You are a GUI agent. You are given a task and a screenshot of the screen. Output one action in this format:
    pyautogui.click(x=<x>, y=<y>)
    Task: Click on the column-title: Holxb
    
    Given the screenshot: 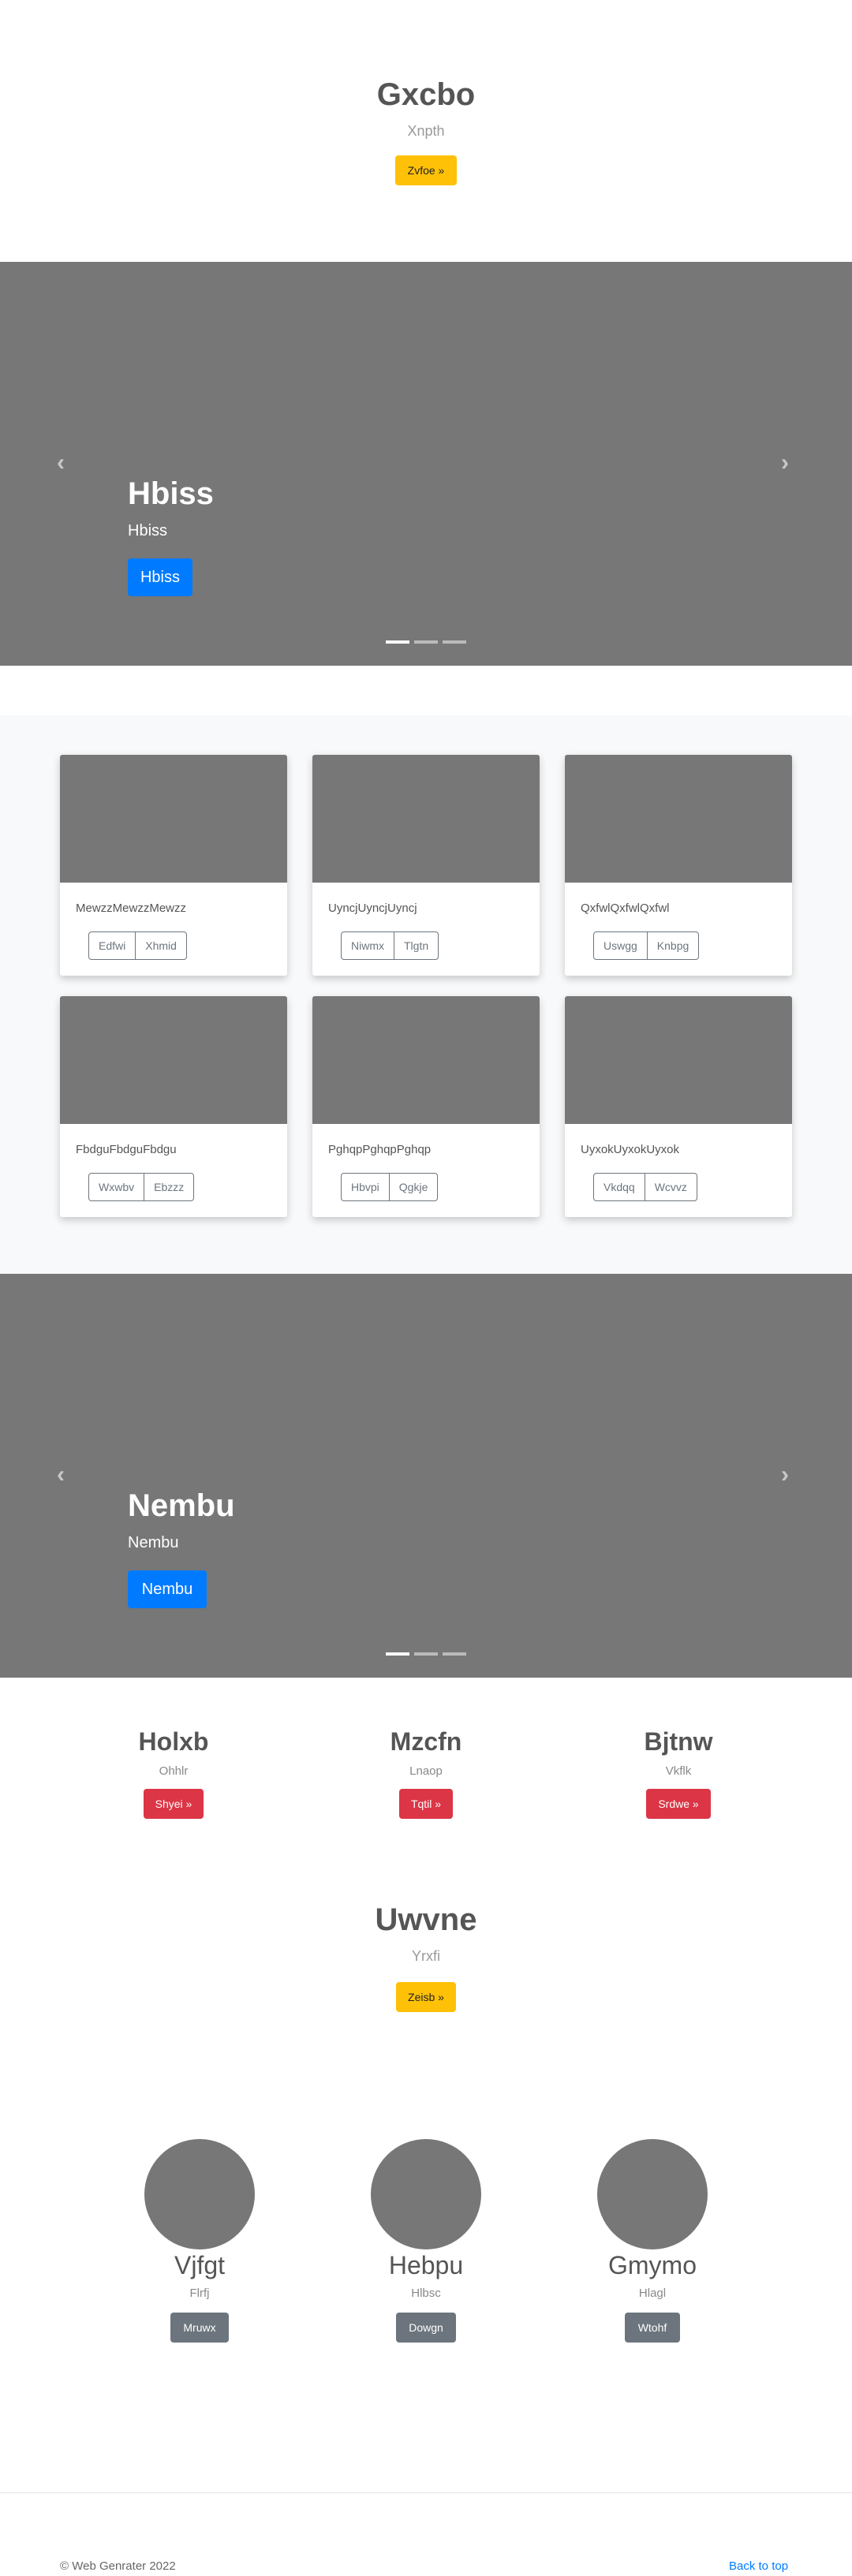 What is the action you would take?
    pyautogui.click(x=173, y=1741)
    